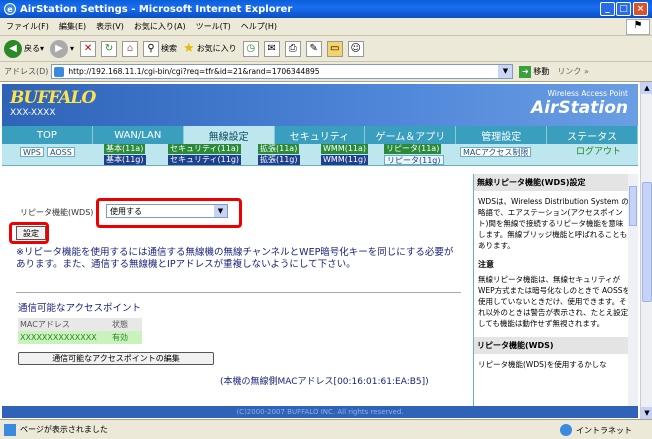 The width and height of the screenshot is (652, 439). What do you see at coordinates (502, 135) in the screenshot?
I see `tab-admin: 管理設定` at bounding box center [502, 135].